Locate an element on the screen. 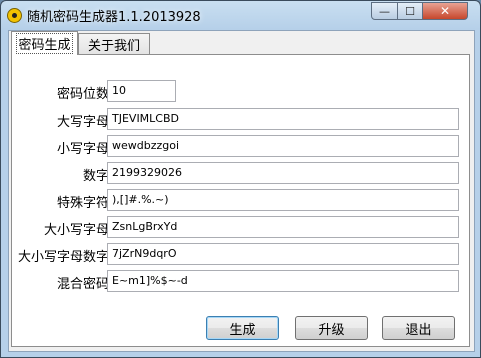 Image resolution: width=481 pixels, height=358 pixels. minimize-icon: — is located at coordinates (384, 11).